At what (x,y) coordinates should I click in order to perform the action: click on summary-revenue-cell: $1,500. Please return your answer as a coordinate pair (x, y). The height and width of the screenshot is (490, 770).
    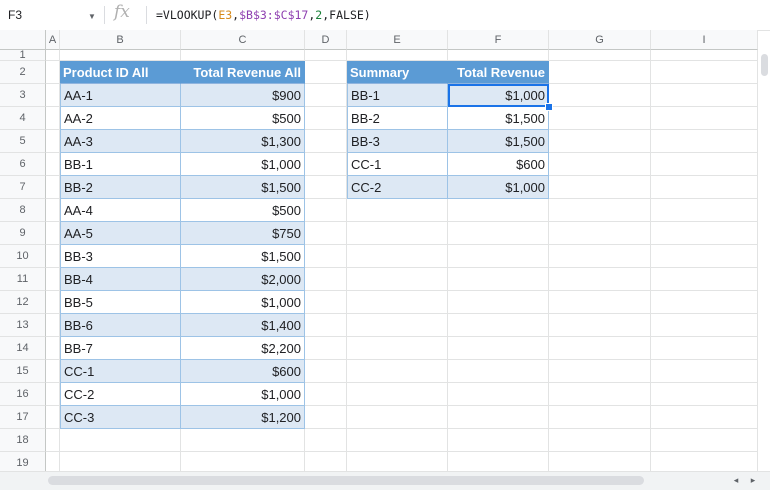
    Looking at the image, I should click on (498, 118).